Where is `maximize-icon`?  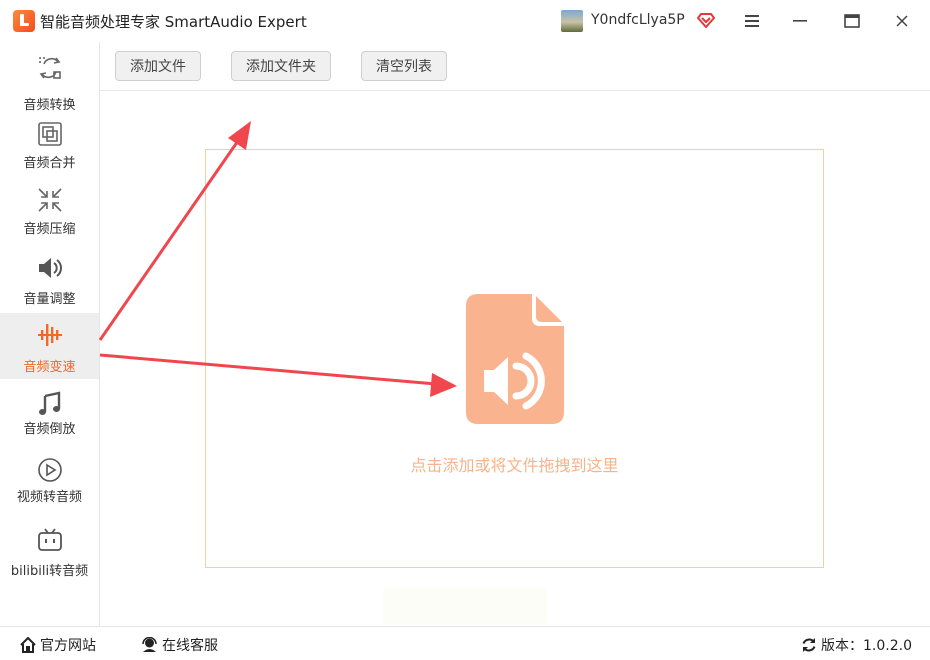 maximize-icon is located at coordinates (852, 21).